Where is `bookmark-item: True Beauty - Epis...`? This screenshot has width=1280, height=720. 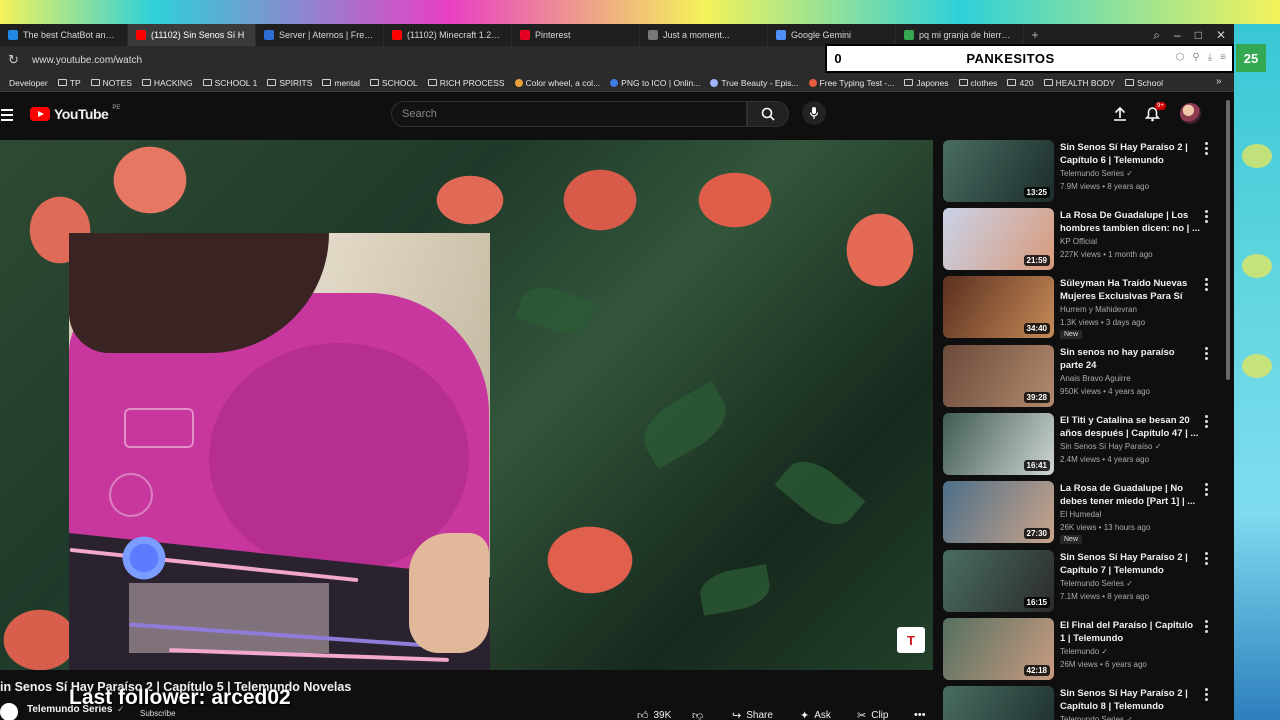
bookmark-item: True Beauty - Epis... is located at coordinates (754, 83).